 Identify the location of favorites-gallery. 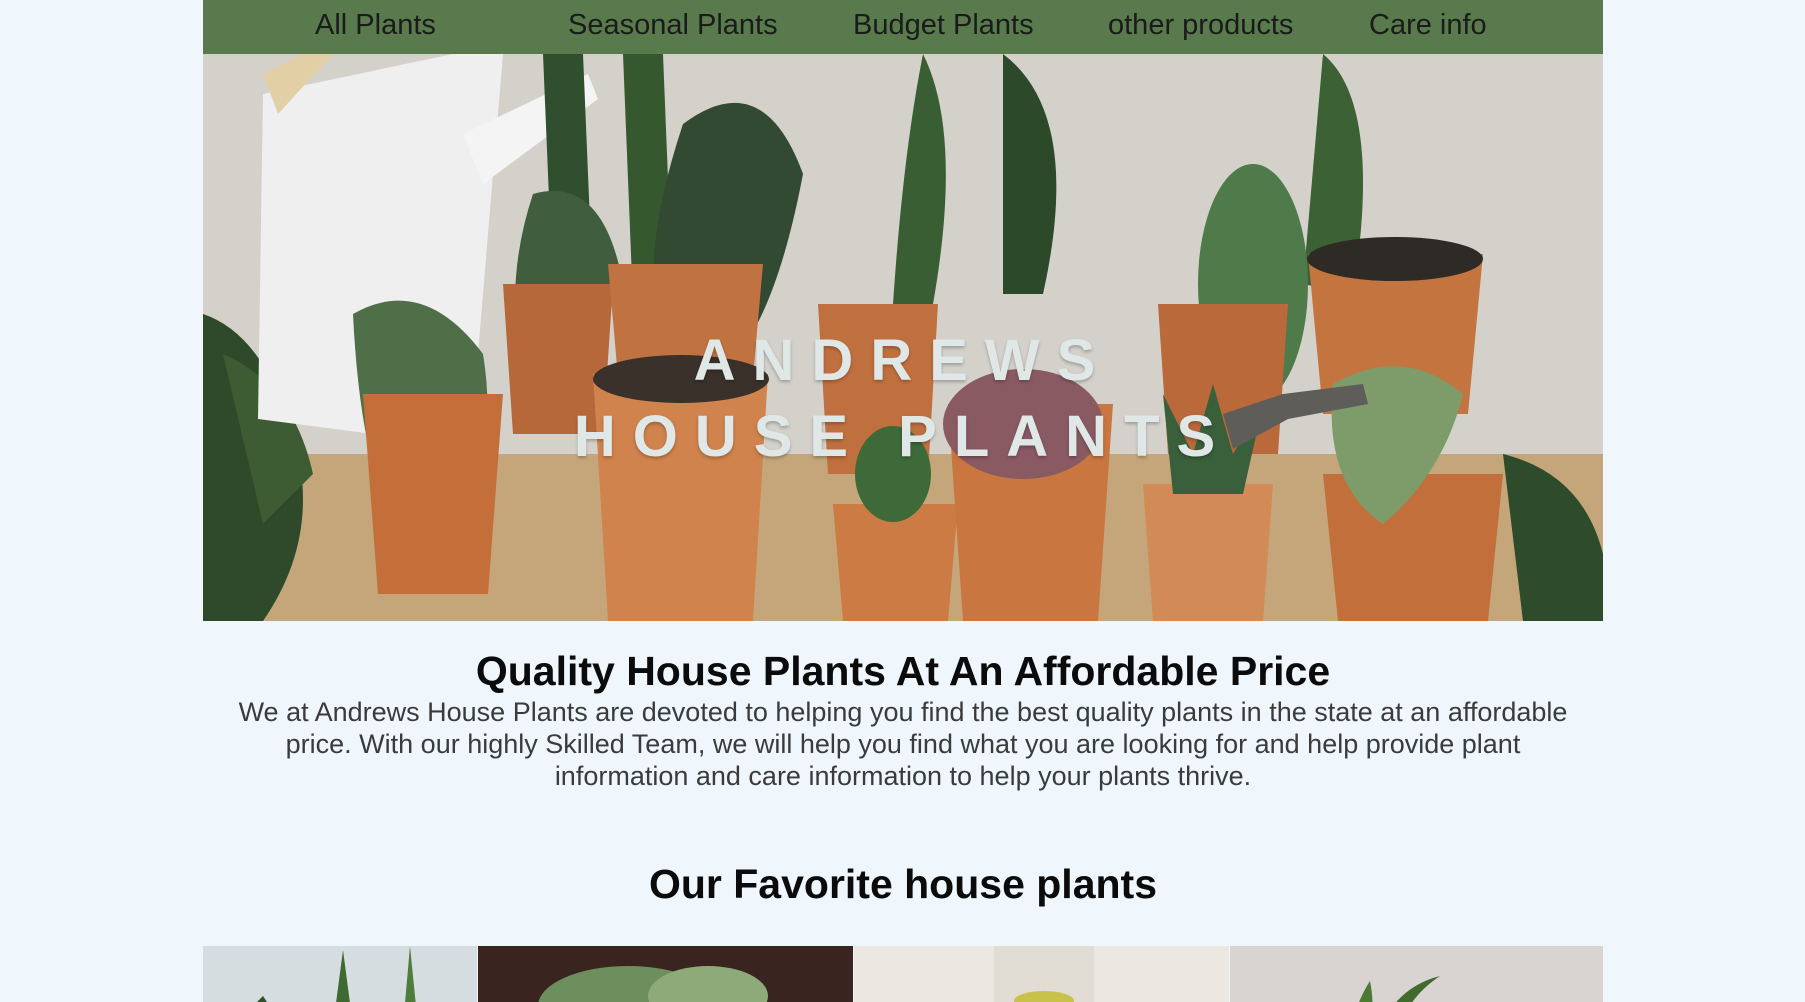
(903, 974).